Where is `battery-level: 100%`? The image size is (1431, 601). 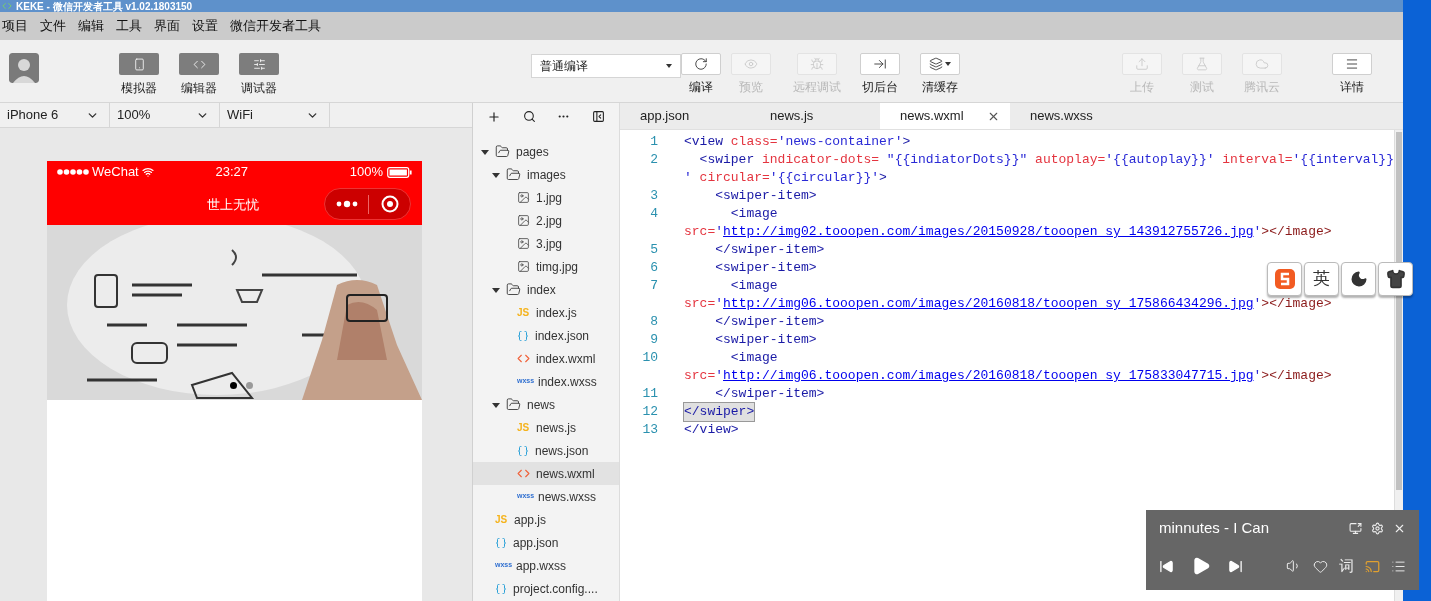
battery-level: 100% is located at coordinates (366, 172).